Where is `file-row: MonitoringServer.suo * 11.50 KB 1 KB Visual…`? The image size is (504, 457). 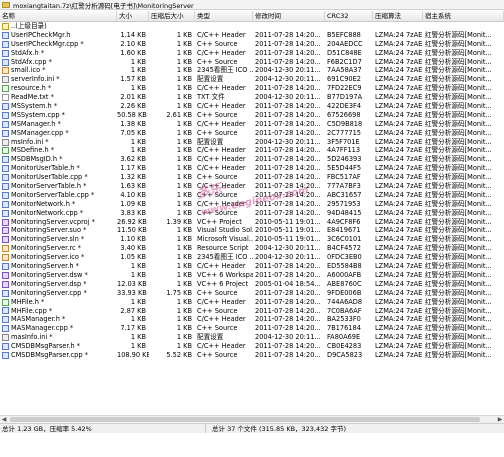 file-row: MonitoringServer.suo * 11.50 KB 1 KB Visual… is located at coordinates (252, 230).